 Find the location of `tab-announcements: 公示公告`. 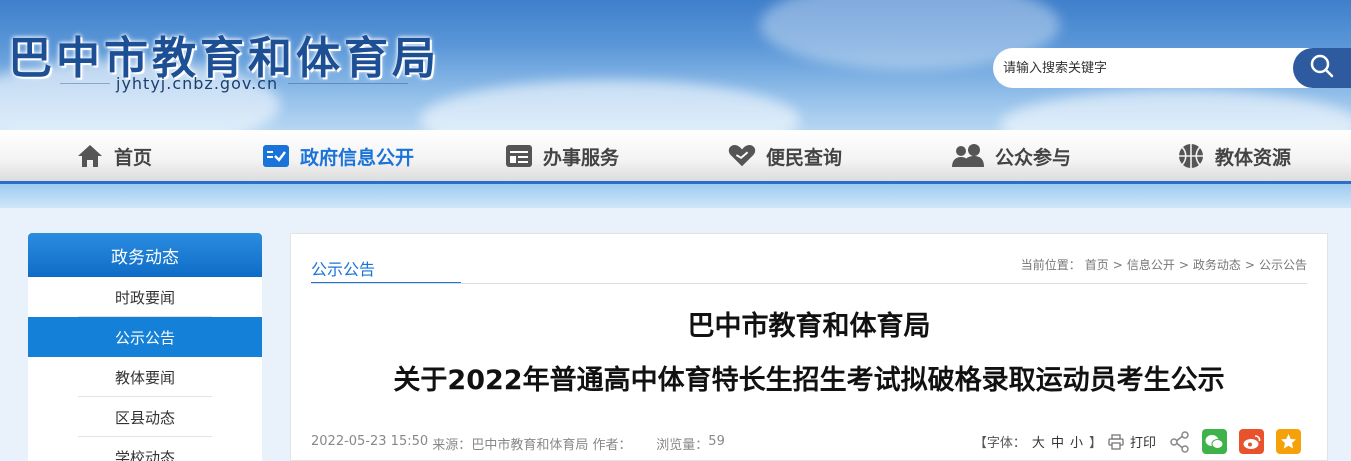

tab-announcements: 公示公告 is located at coordinates (386, 269).